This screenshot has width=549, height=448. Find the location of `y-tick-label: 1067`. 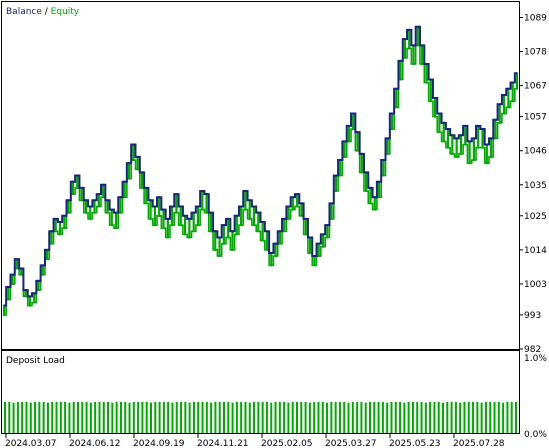

y-tick-label: 1067 is located at coordinates (535, 87).